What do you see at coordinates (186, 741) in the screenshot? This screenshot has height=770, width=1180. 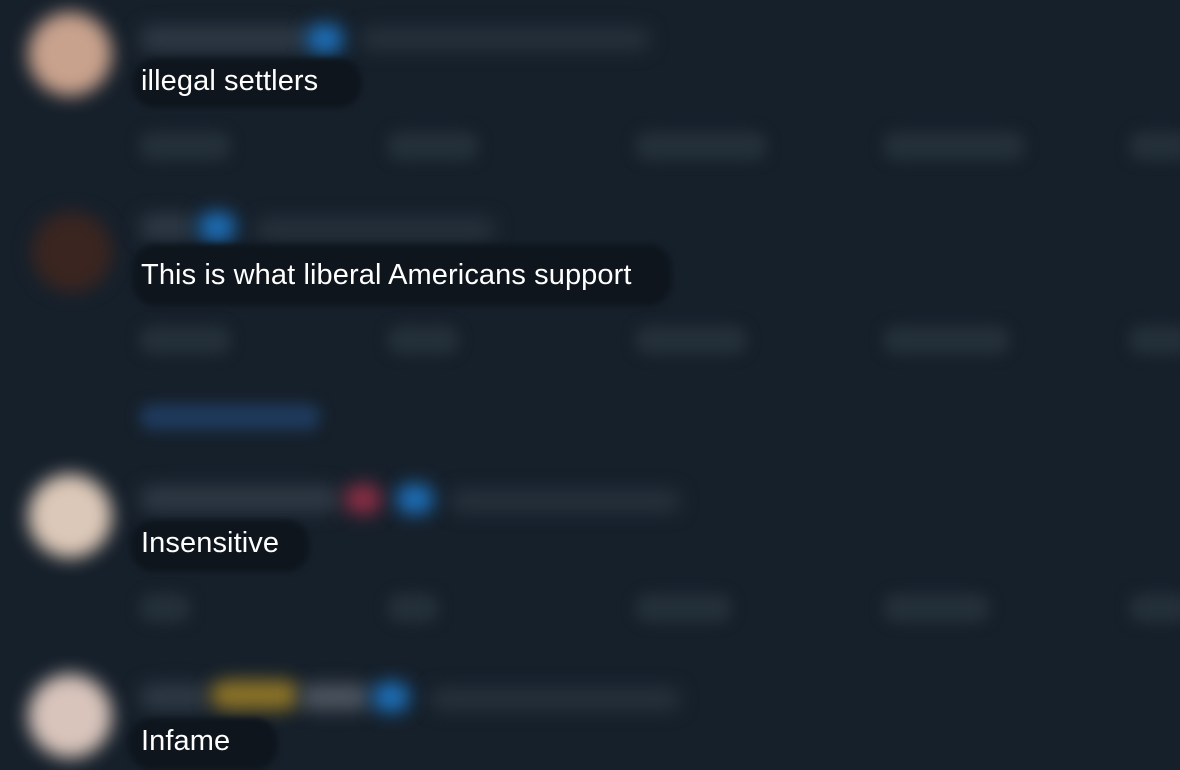 I see `reply-text: Infame` at bounding box center [186, 741].